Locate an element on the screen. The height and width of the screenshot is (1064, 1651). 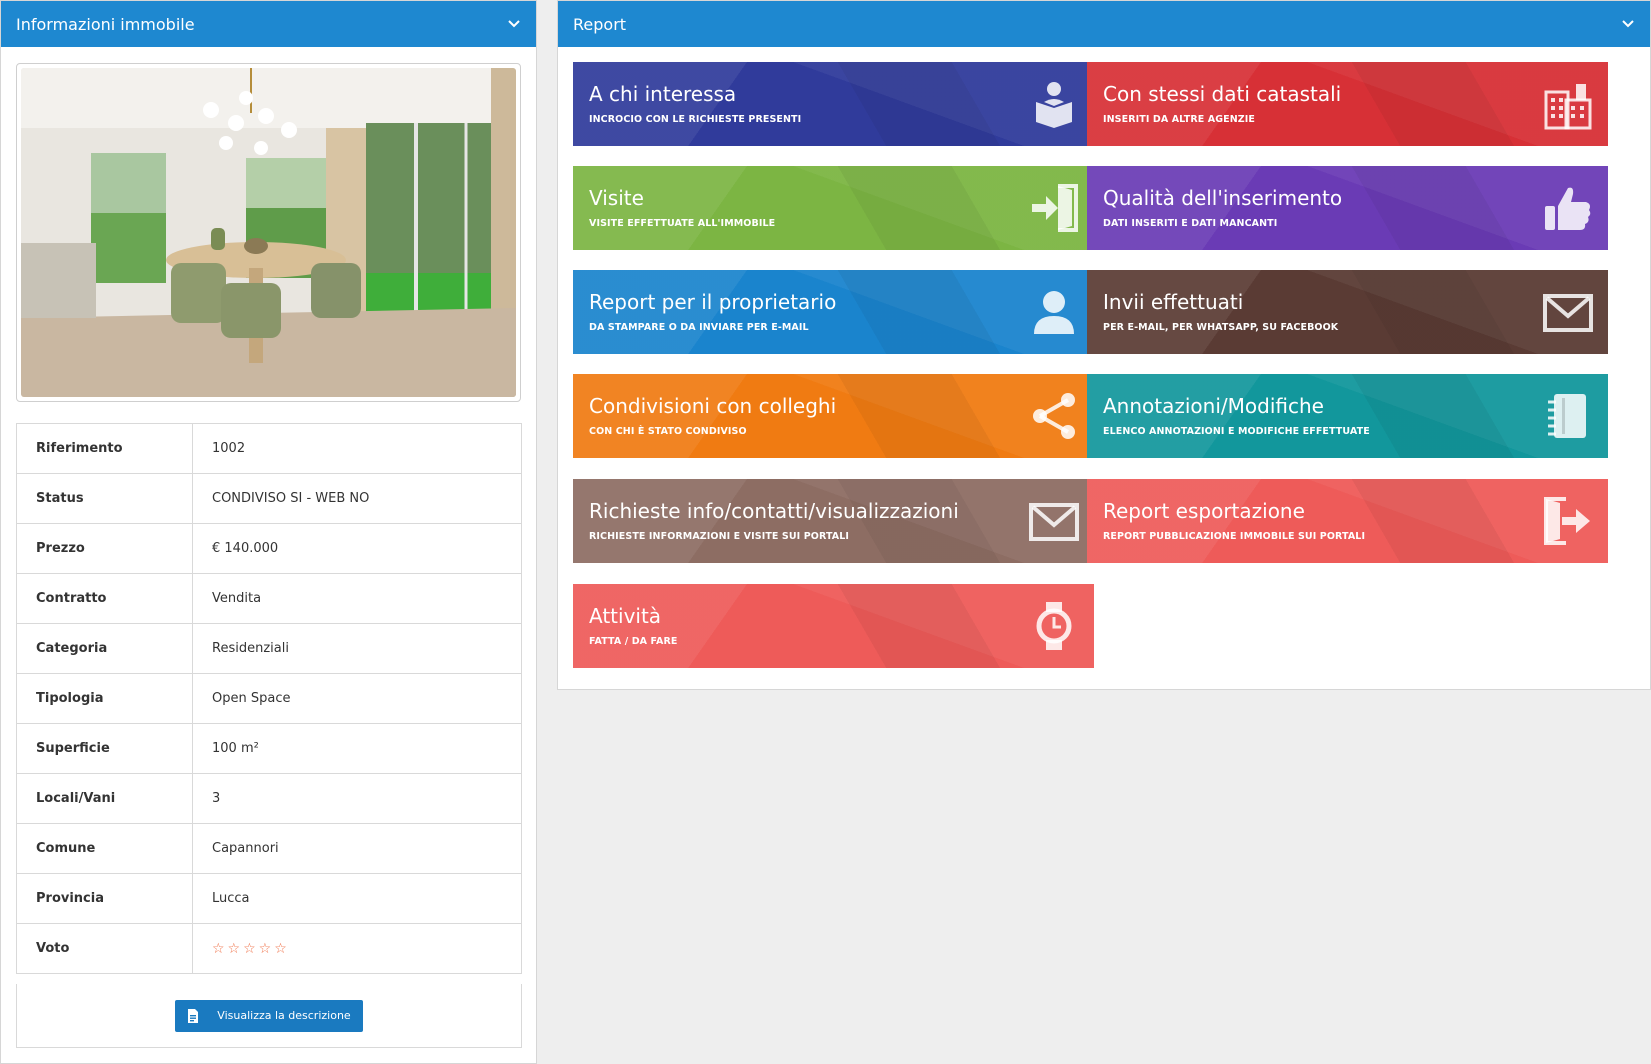
info-value: Lucca is located at coordinates (357, 898).